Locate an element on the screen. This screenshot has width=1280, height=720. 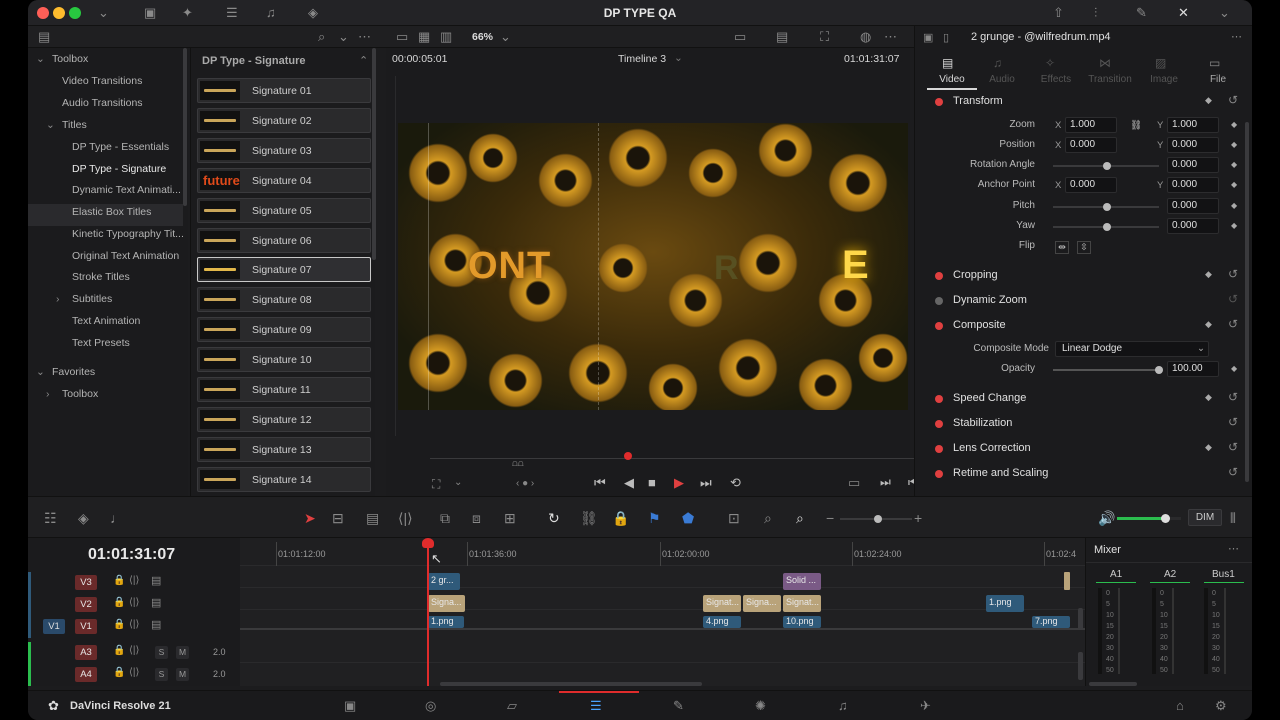
metadata-pen-icon: ✎ is located at coordinates (1141, 13).